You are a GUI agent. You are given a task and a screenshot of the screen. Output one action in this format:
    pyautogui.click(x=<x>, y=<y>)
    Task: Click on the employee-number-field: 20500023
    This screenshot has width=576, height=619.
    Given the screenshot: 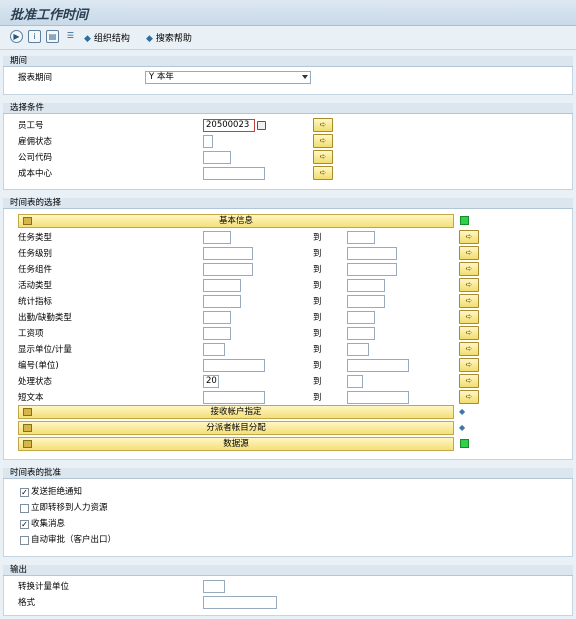 What is the action you would take?
    pyautogui.click(x=229, y=125)
    